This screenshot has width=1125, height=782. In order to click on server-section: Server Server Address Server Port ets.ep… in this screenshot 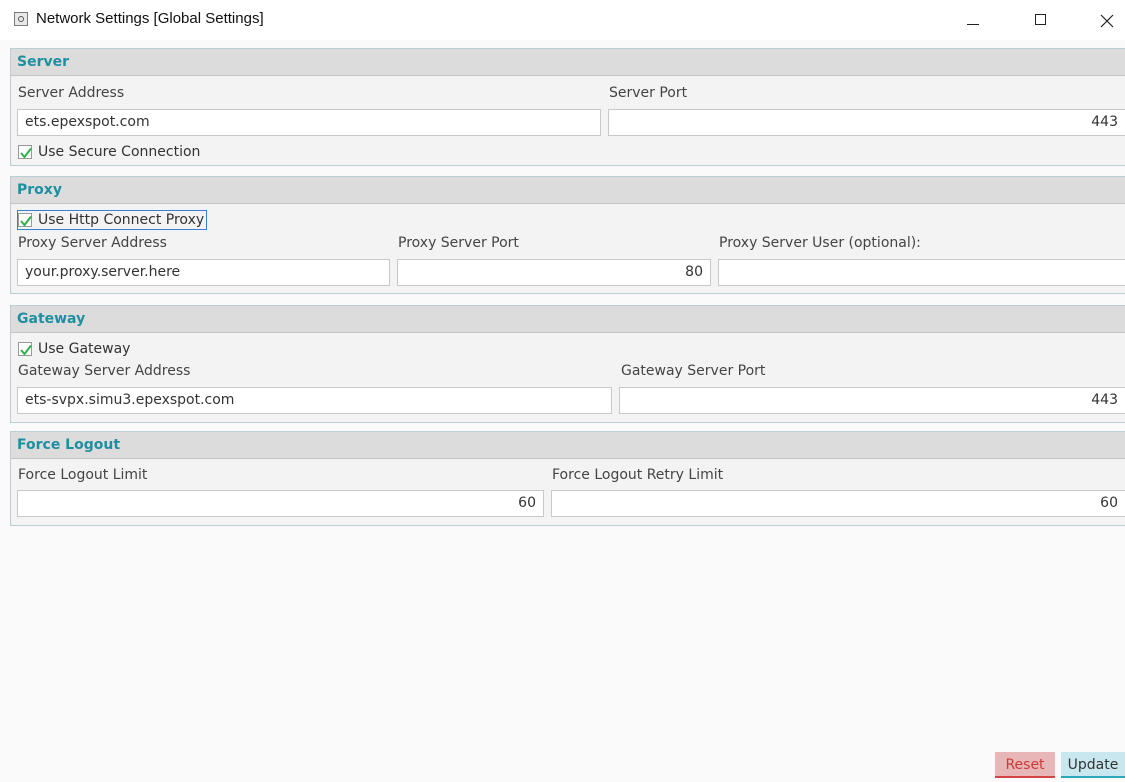, I will do `click(567, 107)`.